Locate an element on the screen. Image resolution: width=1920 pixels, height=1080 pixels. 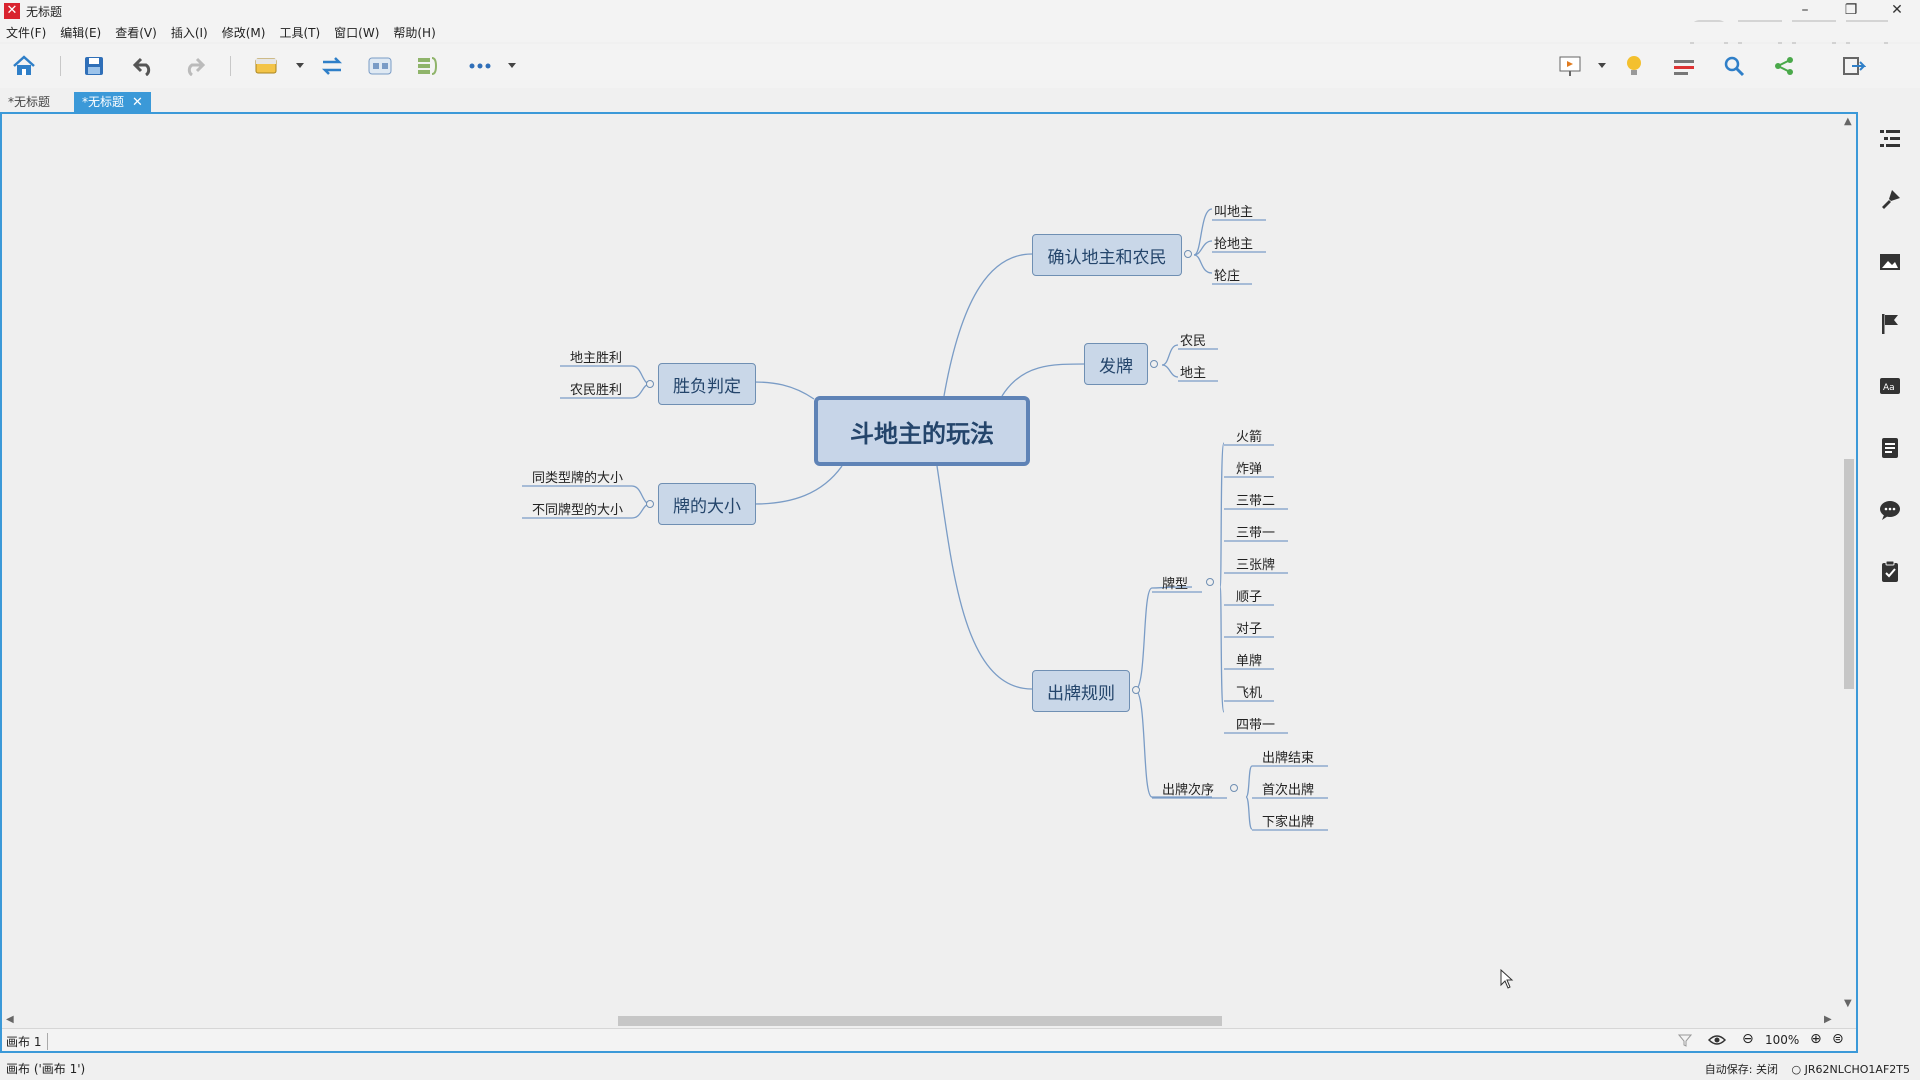
tab-untitled-2: *无标题 ✕ is located at coordinates (112, 102).